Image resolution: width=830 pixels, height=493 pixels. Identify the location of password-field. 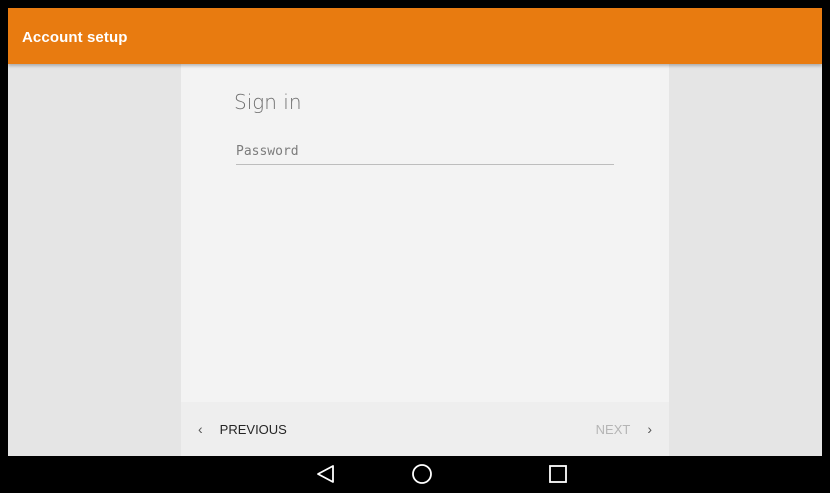
(425, 152).